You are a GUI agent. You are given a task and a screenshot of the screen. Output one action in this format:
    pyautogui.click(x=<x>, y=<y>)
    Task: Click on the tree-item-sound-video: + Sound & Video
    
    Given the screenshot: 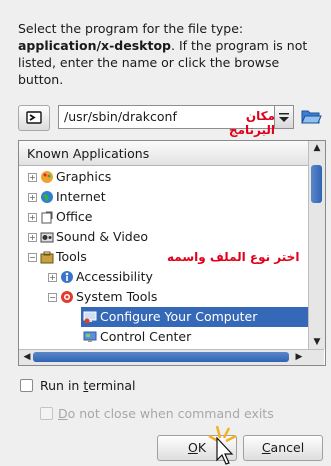 What is the action you would take?
    pyautogui.click(x=163, y=237)
    